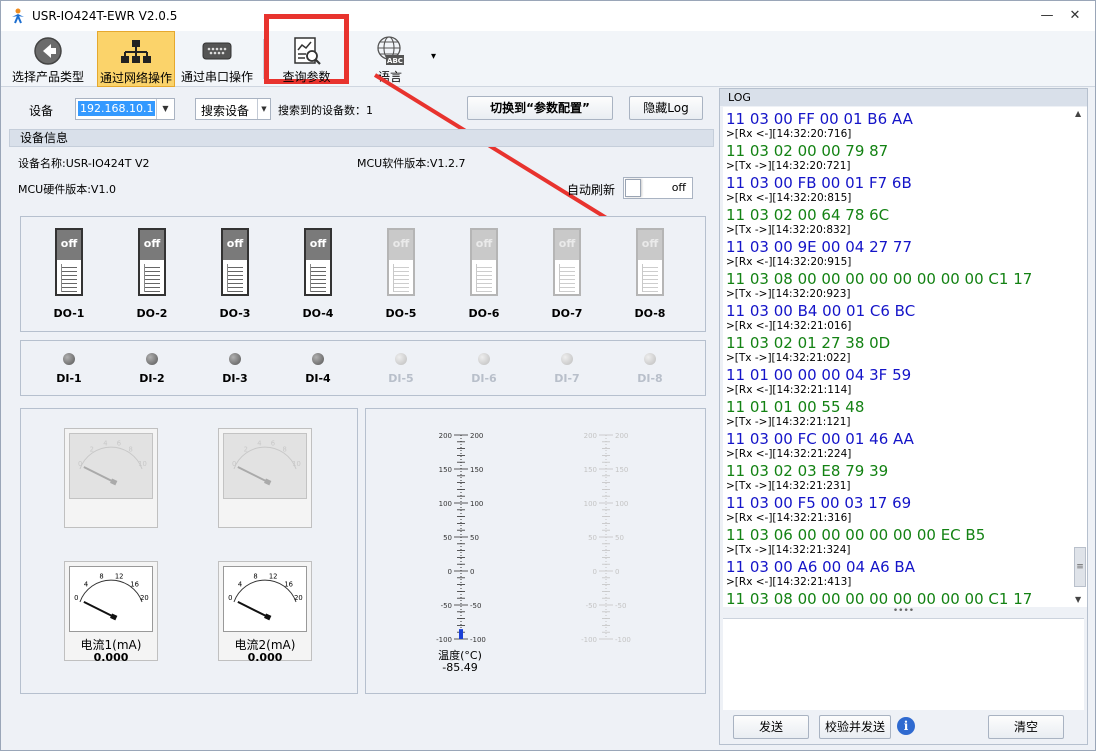 The image size is (1096, 751). Describe the element at coordinates (606, 538) in the screenshot. I see `temperature-scale: 200 200 150 150 100 100 50 50 0 0 -50 -50 -100 -100` at that location.